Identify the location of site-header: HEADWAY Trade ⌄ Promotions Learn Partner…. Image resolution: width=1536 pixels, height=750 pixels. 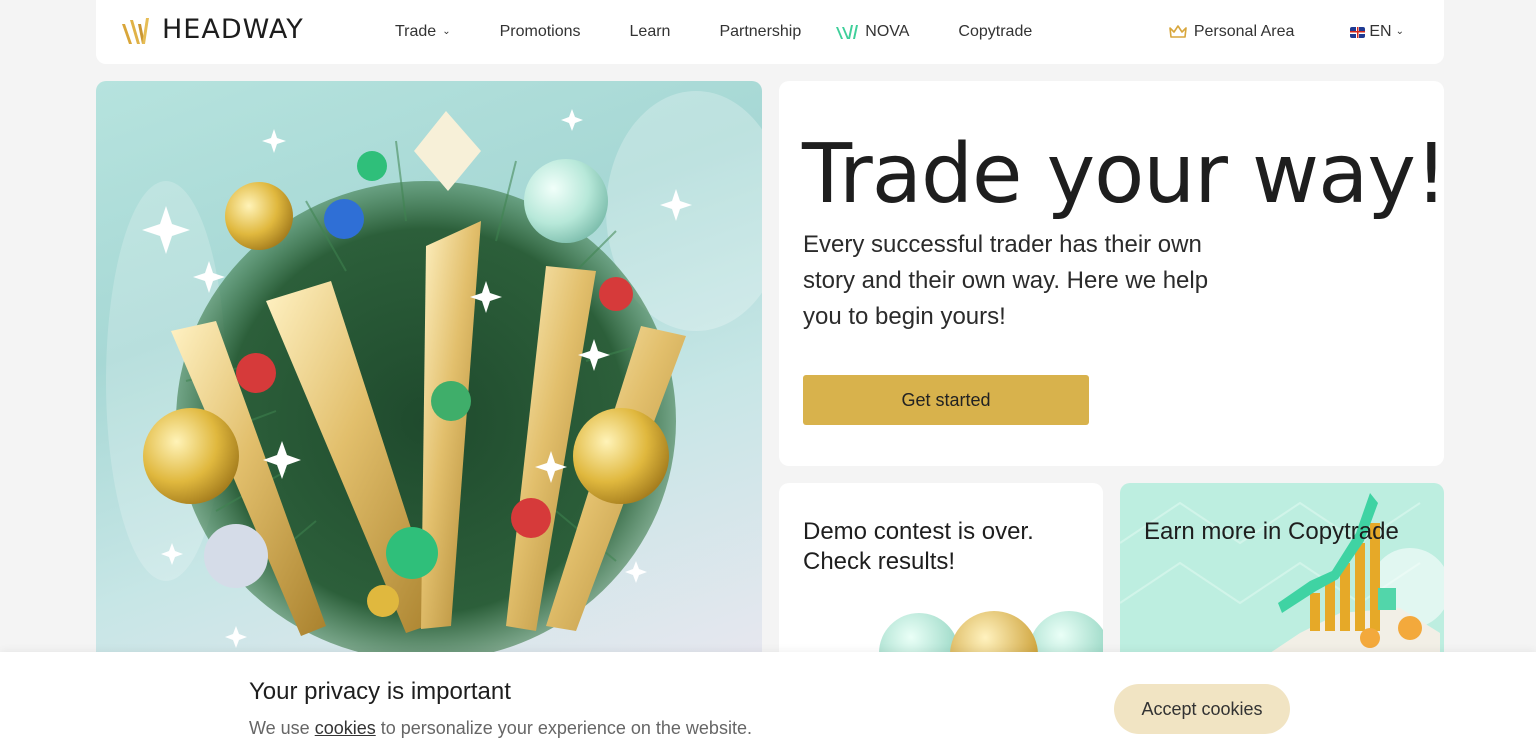
(770, 32).